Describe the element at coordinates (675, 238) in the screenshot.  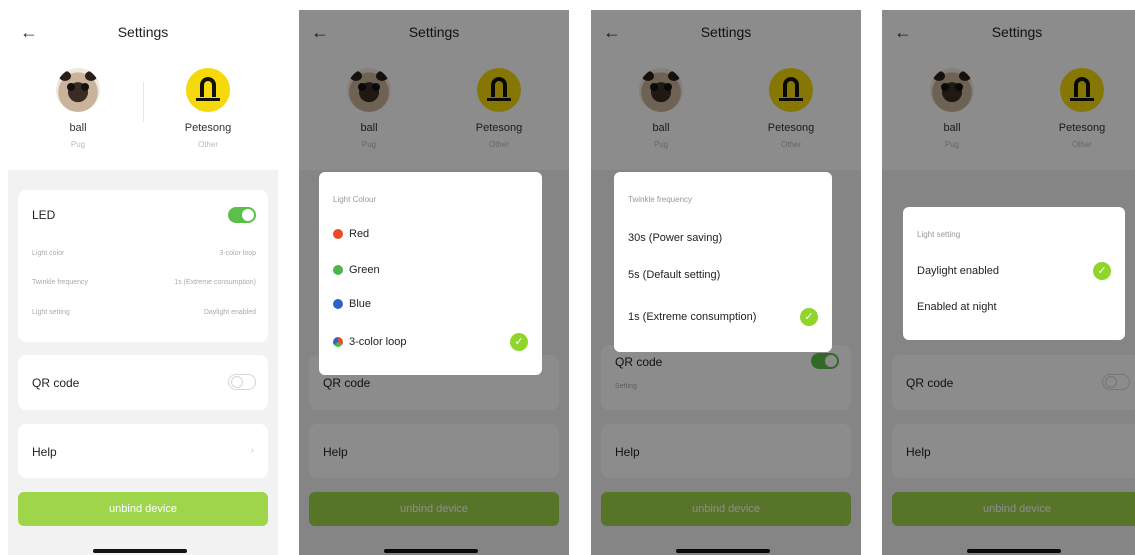
I see `option-label: 30s (Power saving)` at that location.